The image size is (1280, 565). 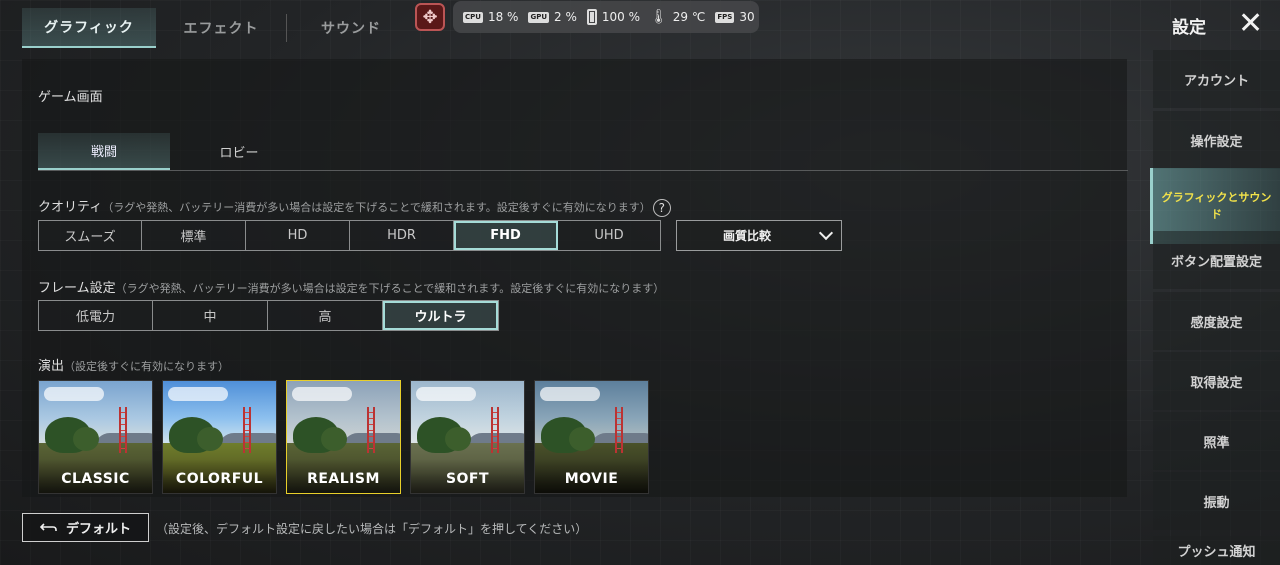 I want to click on reset-default-button: デフォルト, so click(x=85, y=527).